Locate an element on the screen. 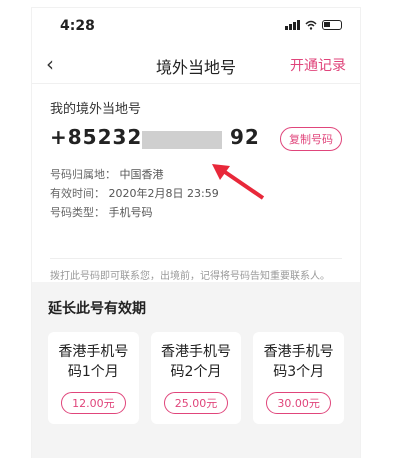 Image resolution: width=398 pixels, height=458 pixels. plan-name-line: 码3个月 is located at coordinates (299, 372).